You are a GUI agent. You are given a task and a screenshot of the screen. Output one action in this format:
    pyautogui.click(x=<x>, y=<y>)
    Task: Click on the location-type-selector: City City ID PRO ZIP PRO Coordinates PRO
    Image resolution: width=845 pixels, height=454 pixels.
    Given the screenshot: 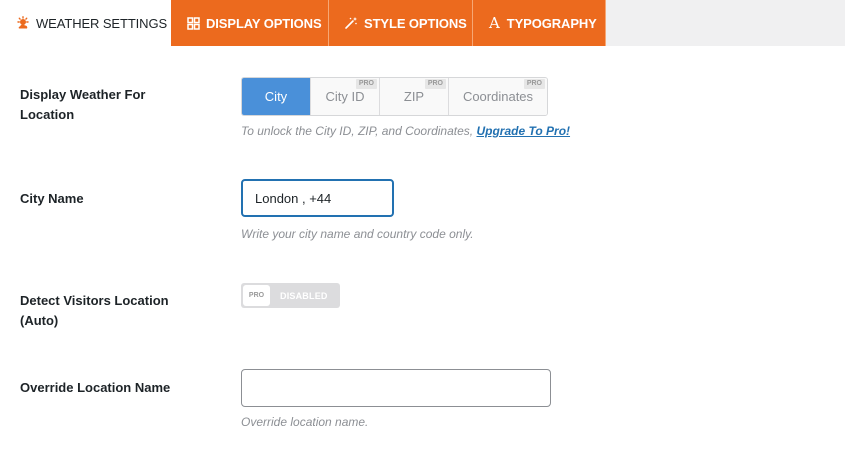 What is the action you would take?
    pyautogui.click(x=394, y=96)
    